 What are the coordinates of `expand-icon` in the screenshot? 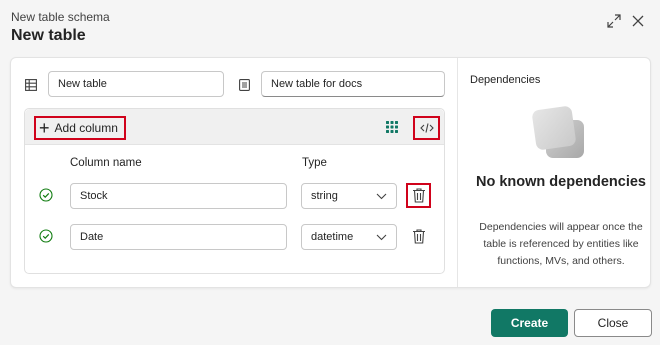 It's located at (614, 21).